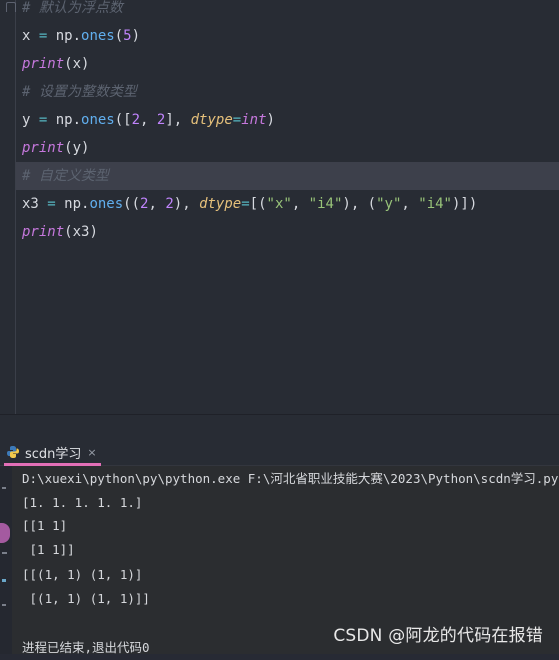 This screenshot has width=559, height=660. What do you see at coordinates (13, 452) in the screenshot?
I see `python-file-icon` at bounding box center [13, 452].